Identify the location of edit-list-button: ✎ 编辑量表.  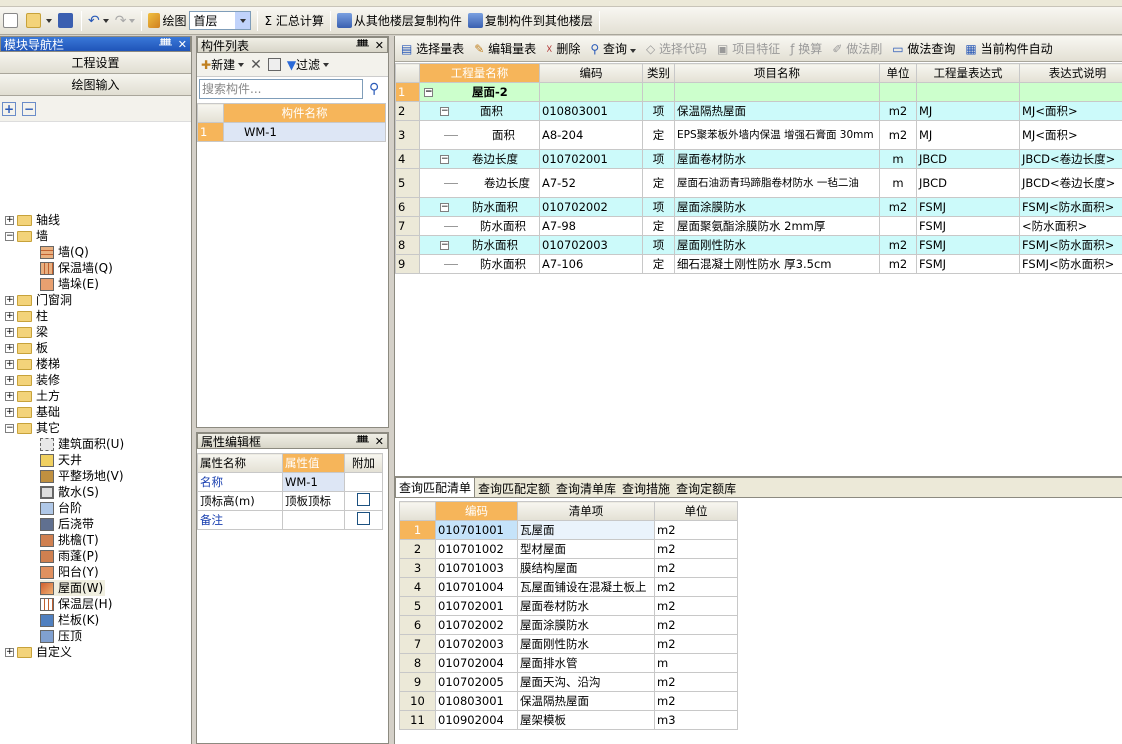
(505, 48).